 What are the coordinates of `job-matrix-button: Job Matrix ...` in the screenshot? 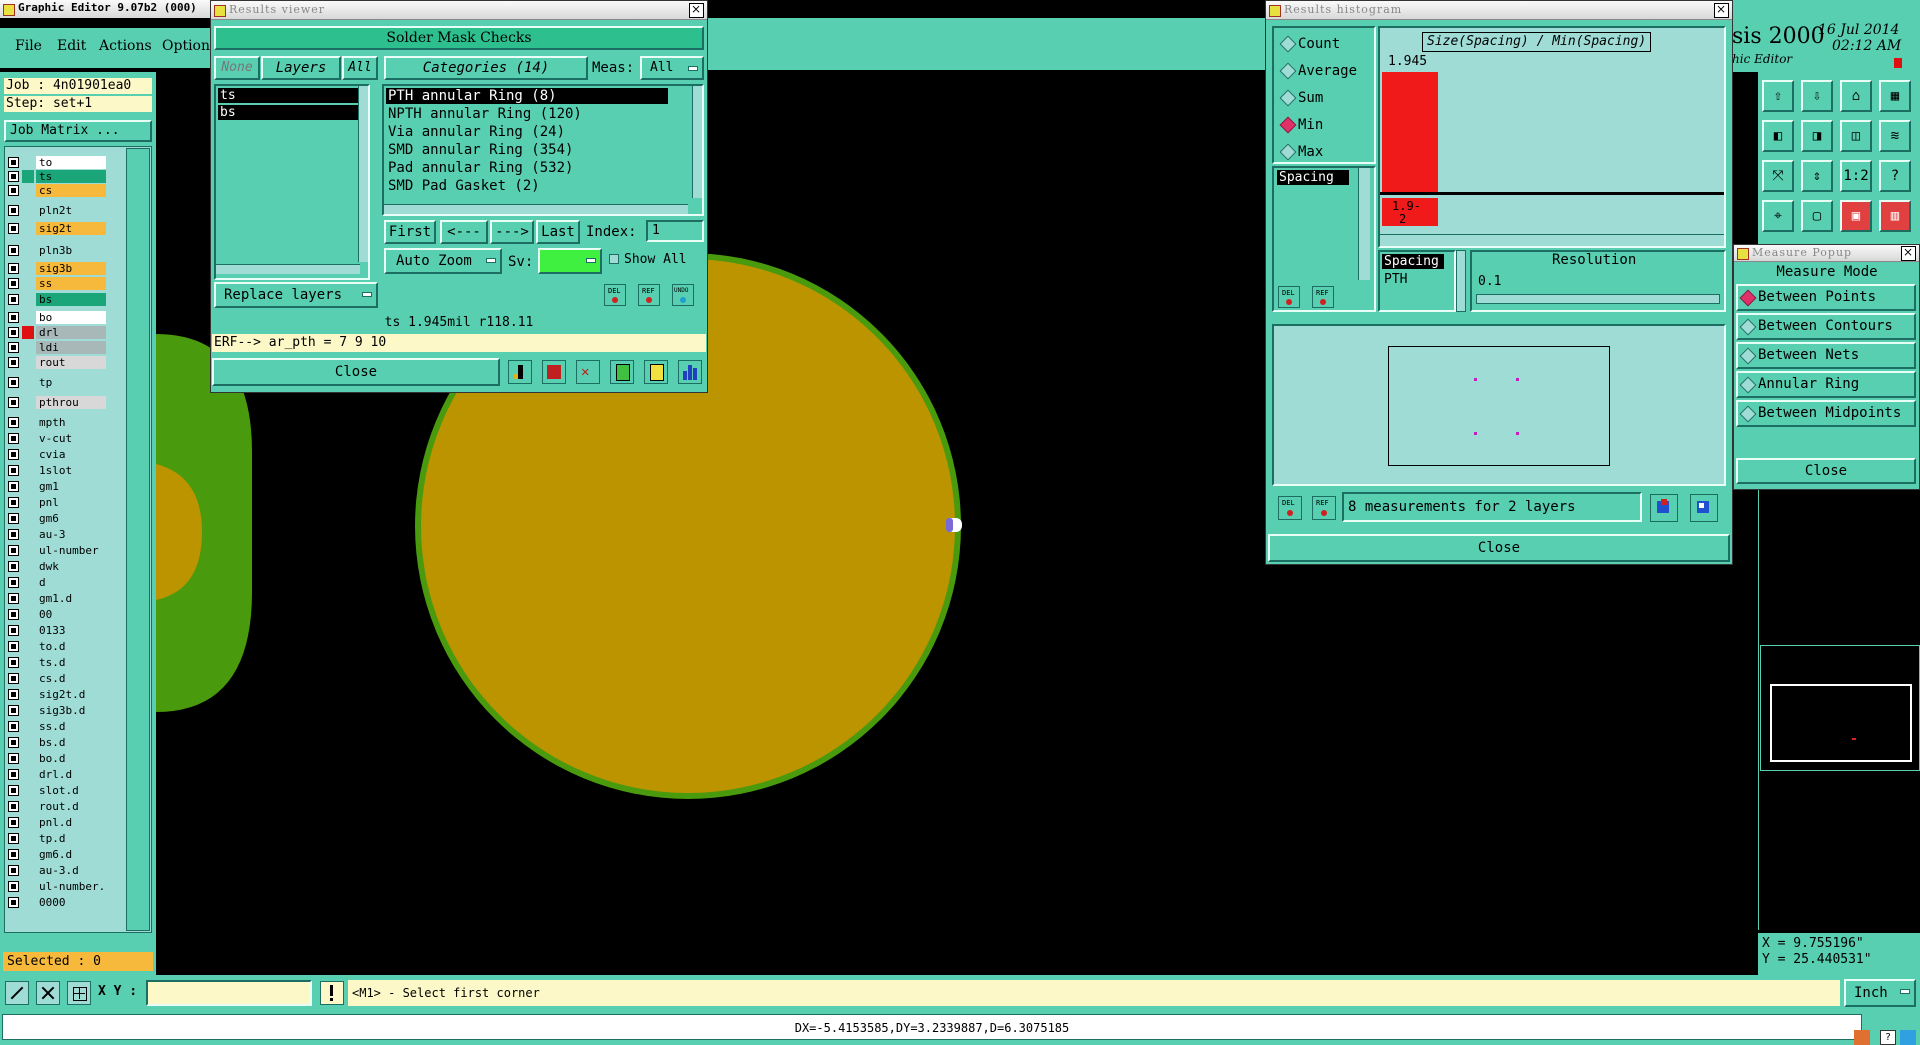 It's located at (78, 131).